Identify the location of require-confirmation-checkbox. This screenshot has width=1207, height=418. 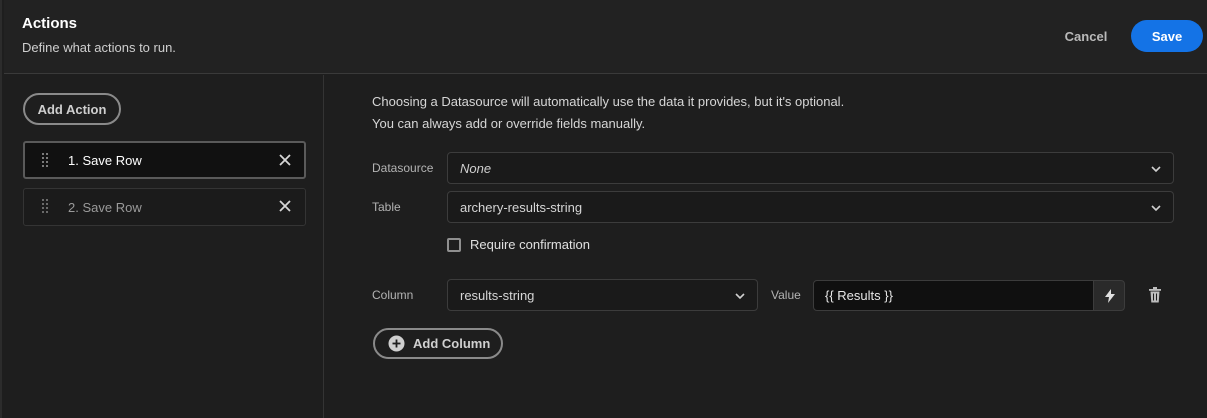
(454, 245).